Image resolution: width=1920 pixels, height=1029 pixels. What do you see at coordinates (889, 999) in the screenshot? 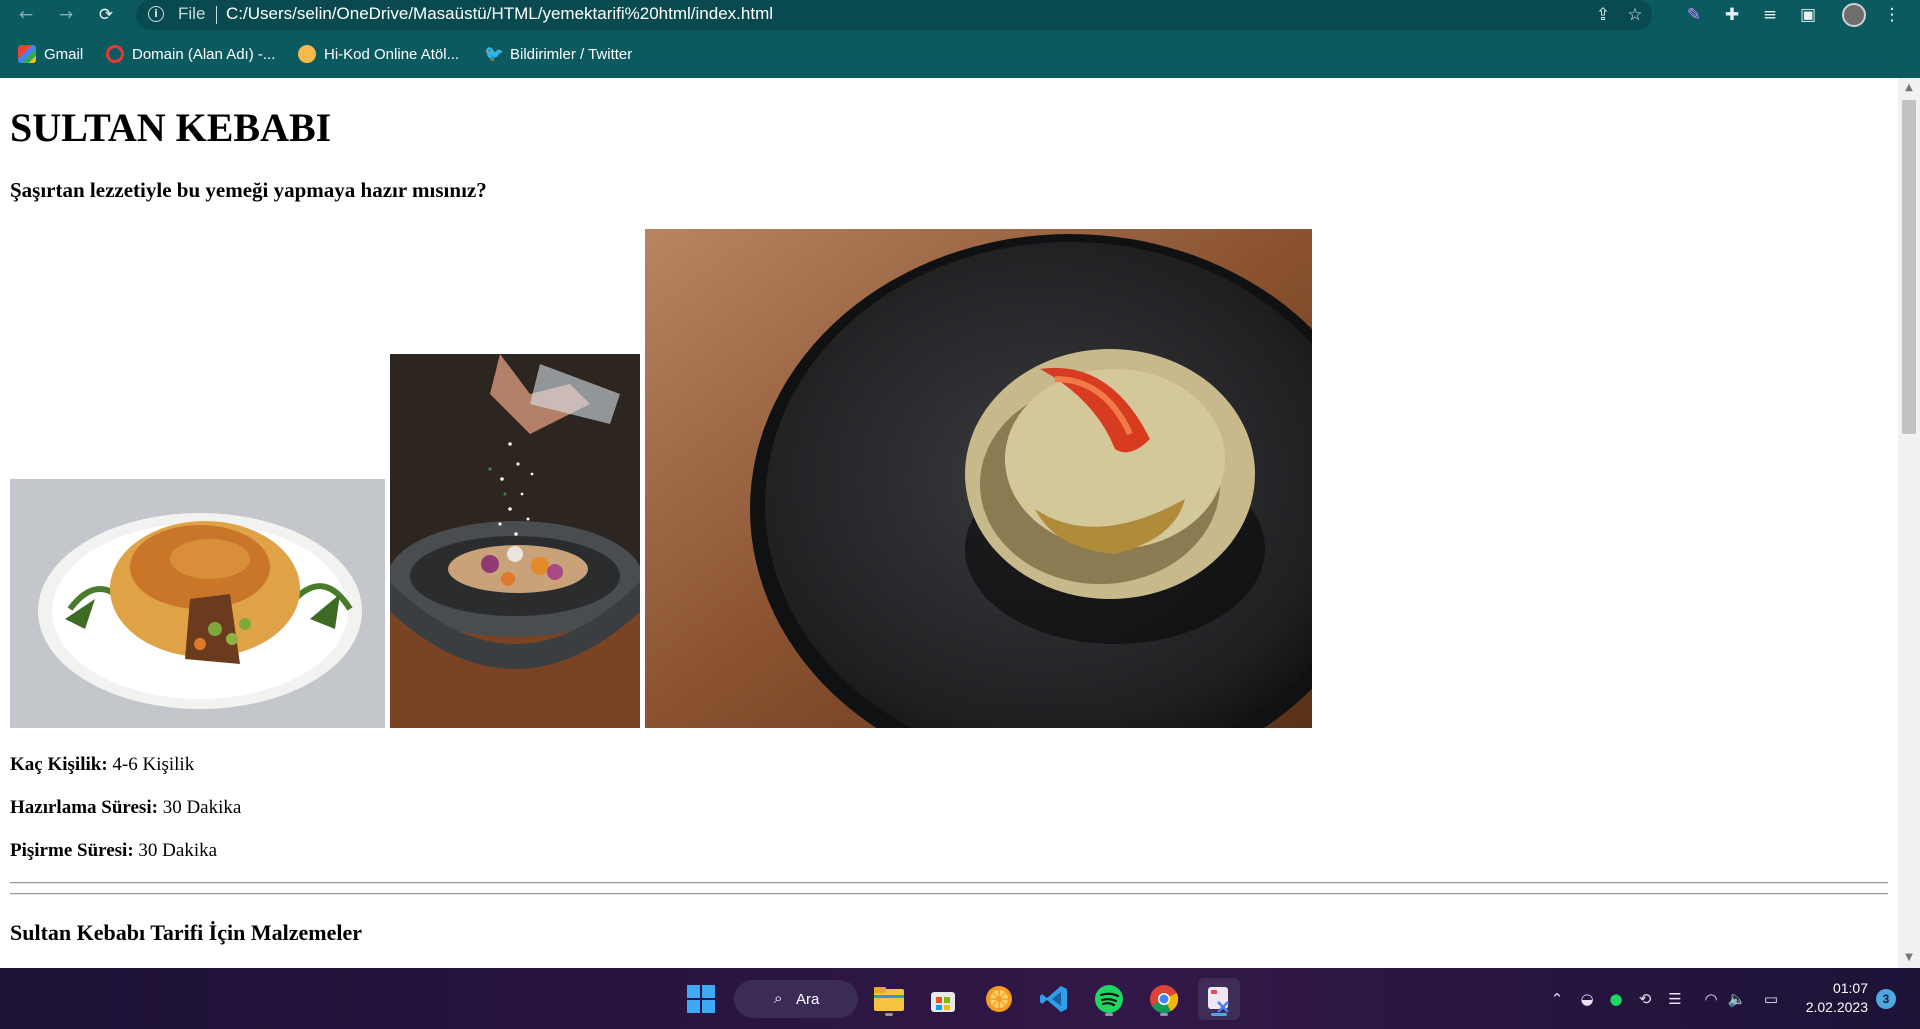
I see `file-explorer-icon` at bounding box center [889, 999].